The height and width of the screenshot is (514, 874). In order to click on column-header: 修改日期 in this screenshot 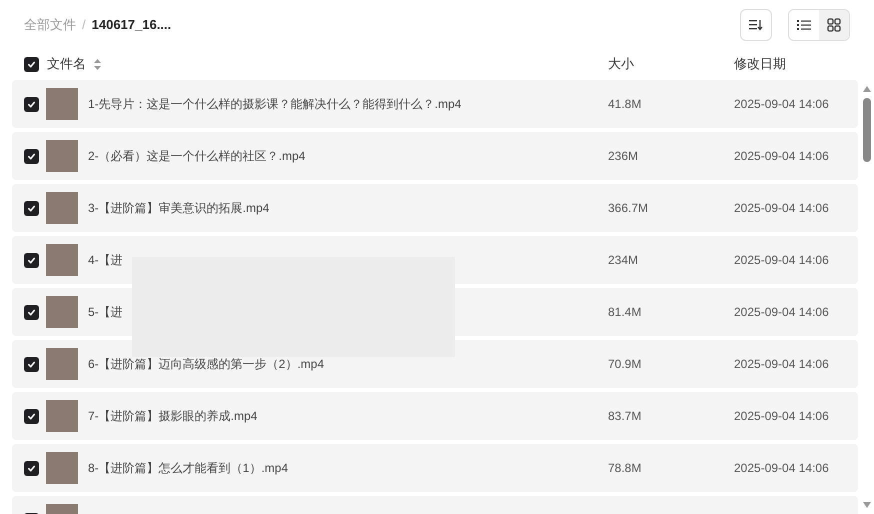, I will do `click(760, 64)`.